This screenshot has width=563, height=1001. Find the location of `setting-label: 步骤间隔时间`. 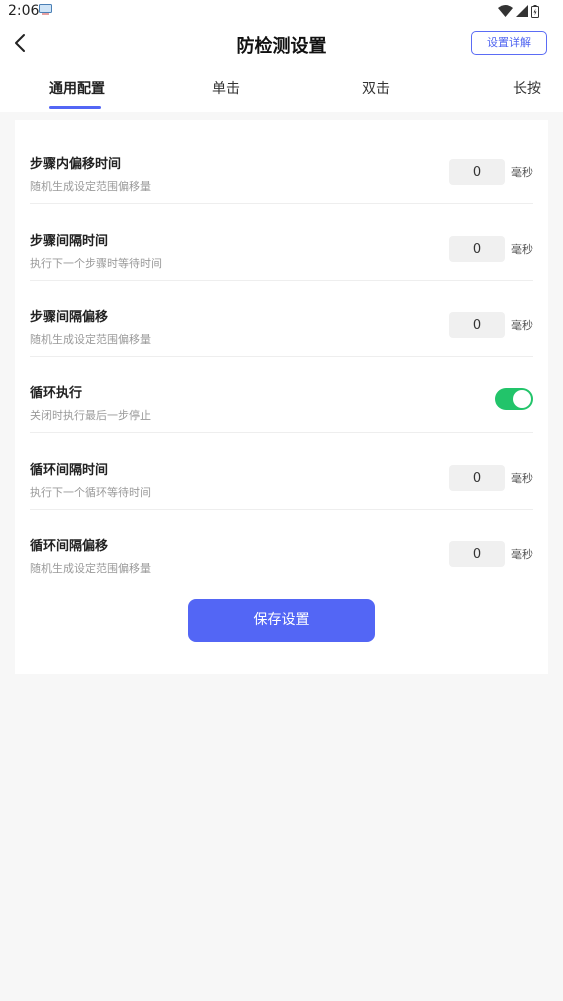

setting-label: 步骤间隔时间 is located at coordinates (69, 241).